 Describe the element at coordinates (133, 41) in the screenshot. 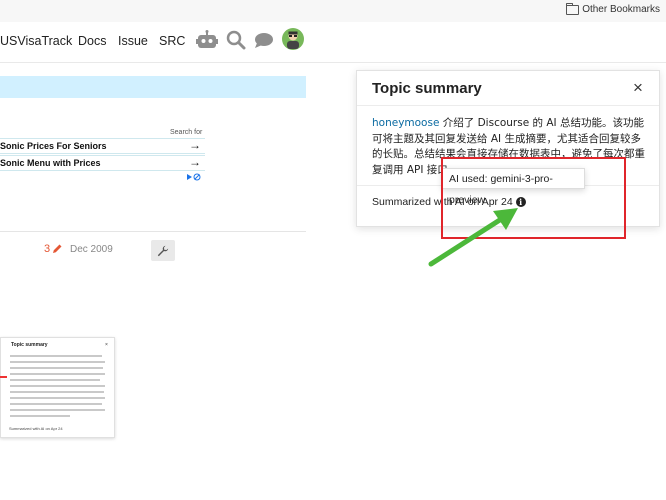

I see `nav-issue: Issue` at that location.